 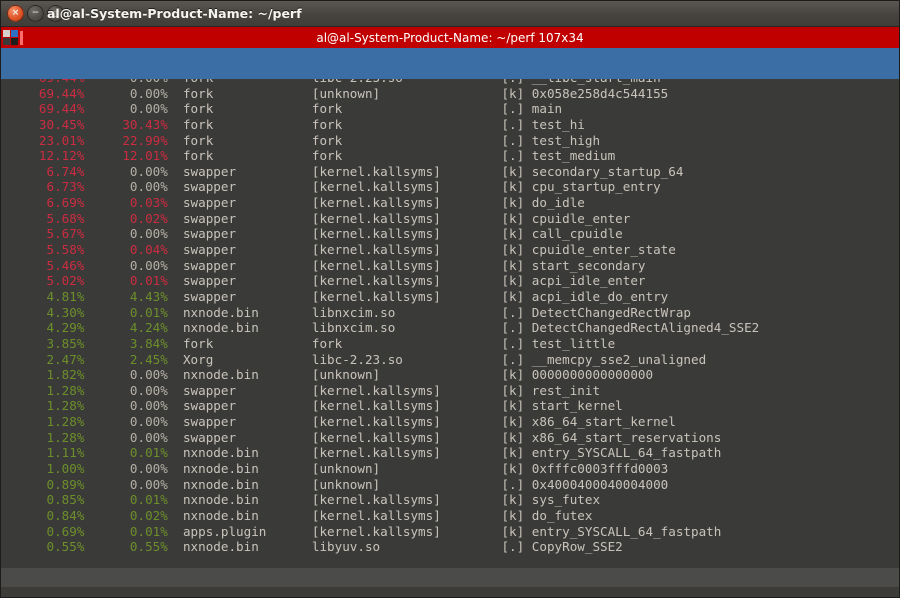 I want to click on perf-row: 12.12% 12.01% fork fork [.] test_medium, so click(x=450, y=156).